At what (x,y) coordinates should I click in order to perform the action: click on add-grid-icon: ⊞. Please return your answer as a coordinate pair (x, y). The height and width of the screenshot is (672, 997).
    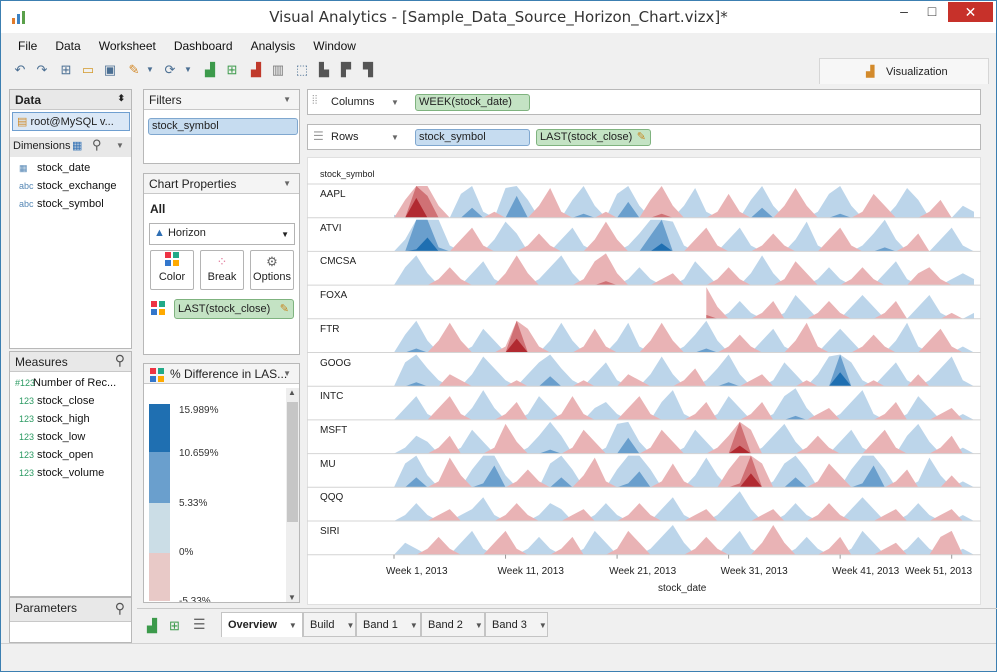
    Looking at the image, I should click on (232, 70).